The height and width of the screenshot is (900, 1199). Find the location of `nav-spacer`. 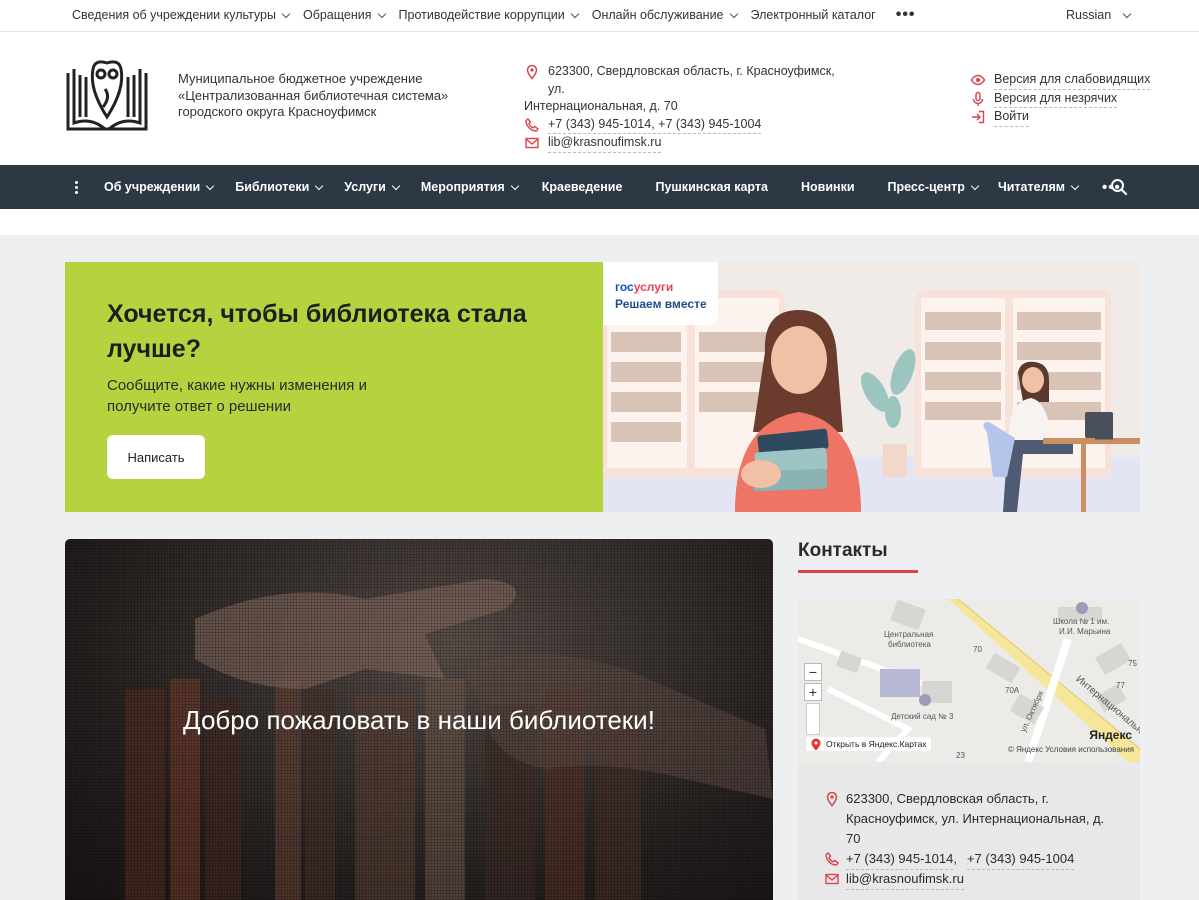

nav-spacer is located at coordinates (599, 222).